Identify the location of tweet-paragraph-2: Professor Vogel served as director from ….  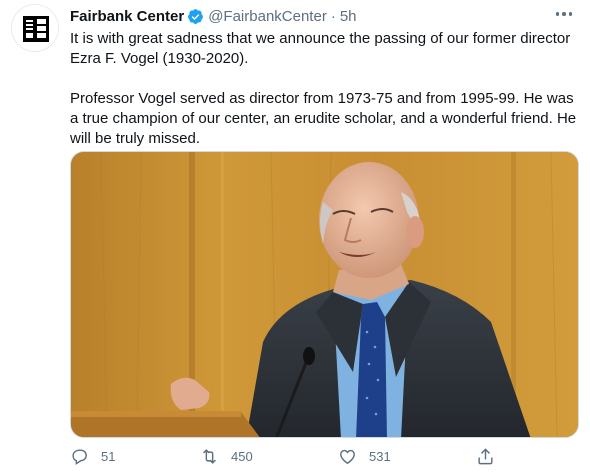
(323, 118).